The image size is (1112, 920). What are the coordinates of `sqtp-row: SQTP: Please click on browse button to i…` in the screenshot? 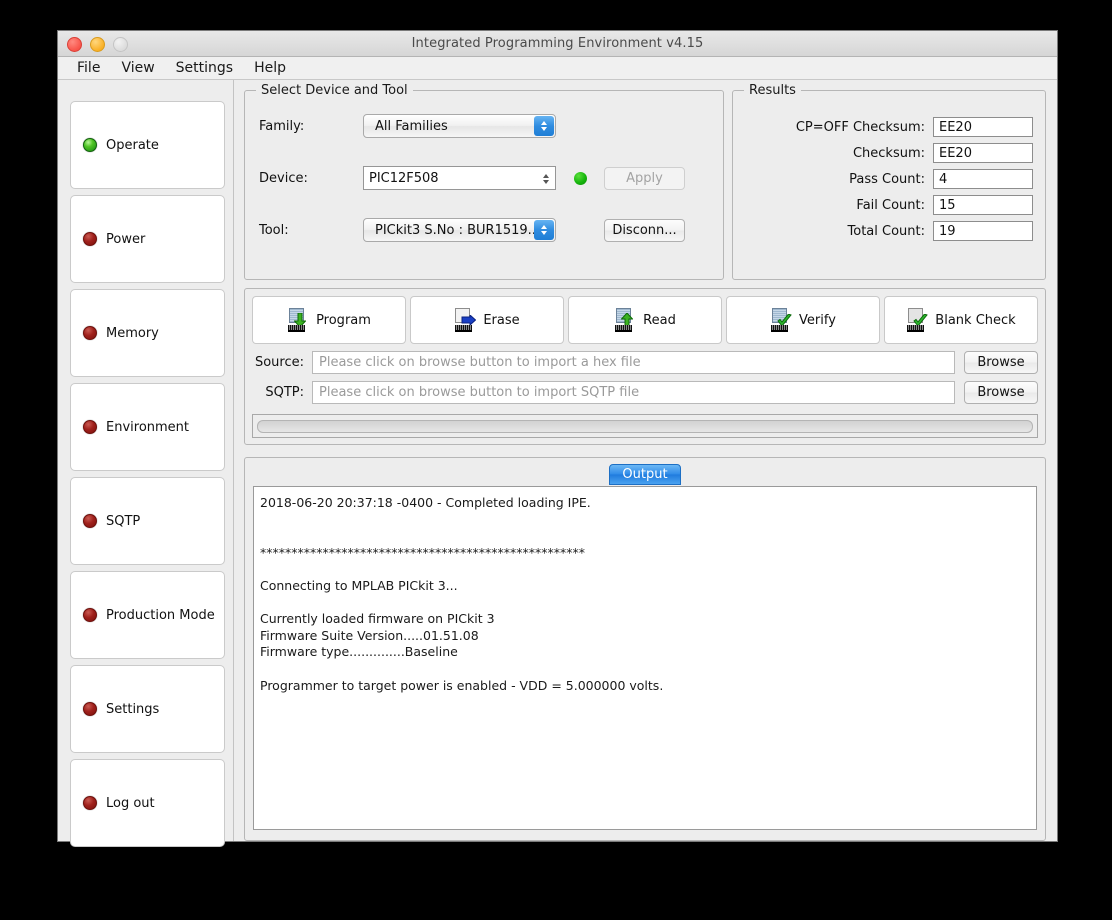 It's located at (645, 392).